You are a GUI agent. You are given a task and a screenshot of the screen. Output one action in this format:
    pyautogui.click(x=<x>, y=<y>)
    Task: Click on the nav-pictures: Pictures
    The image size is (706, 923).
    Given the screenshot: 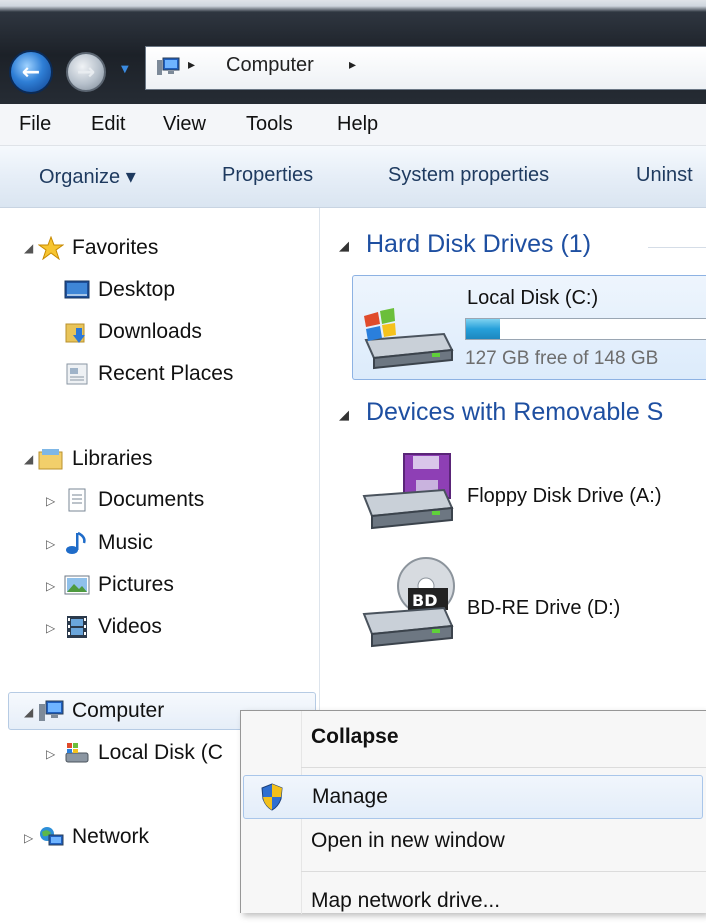 What is the action you would take?
    pyautogui.click(x=119, y=585)
    